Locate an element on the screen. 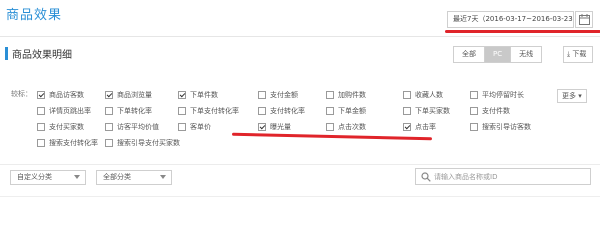 This screenshot has height=240, width=600. metric-option: 加购件数 is located at coordinates (346, 95).